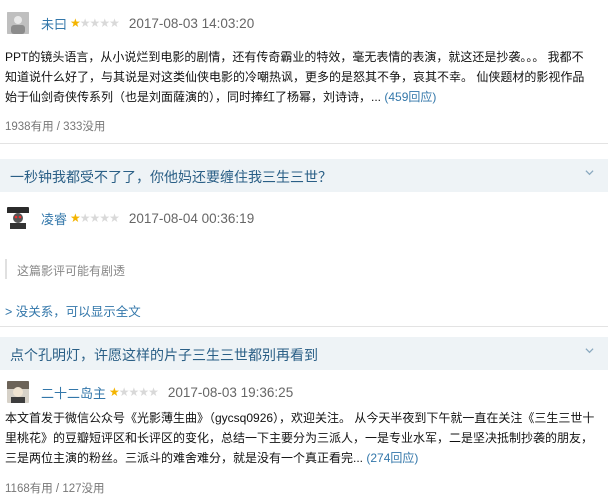 This screenshot has height=500, width=608. I want to click on reply-count-link: (459回应), so click(410, 97).